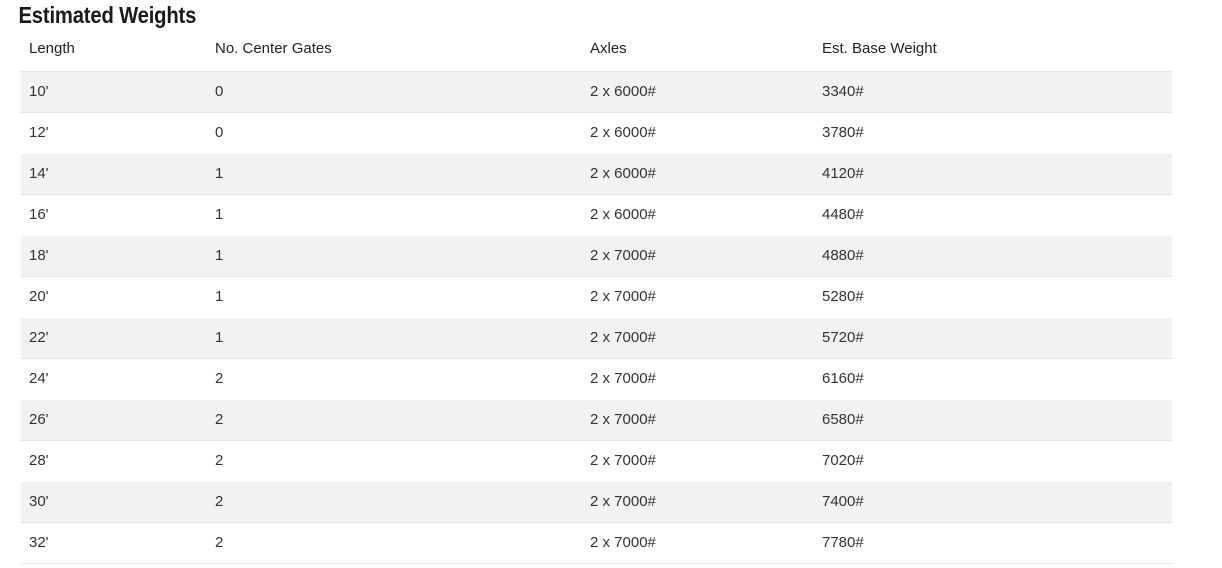 Image resolution: width=1222 pixels, height=568 pixels. I want to click on cell-length: 12', so click(114, 133).